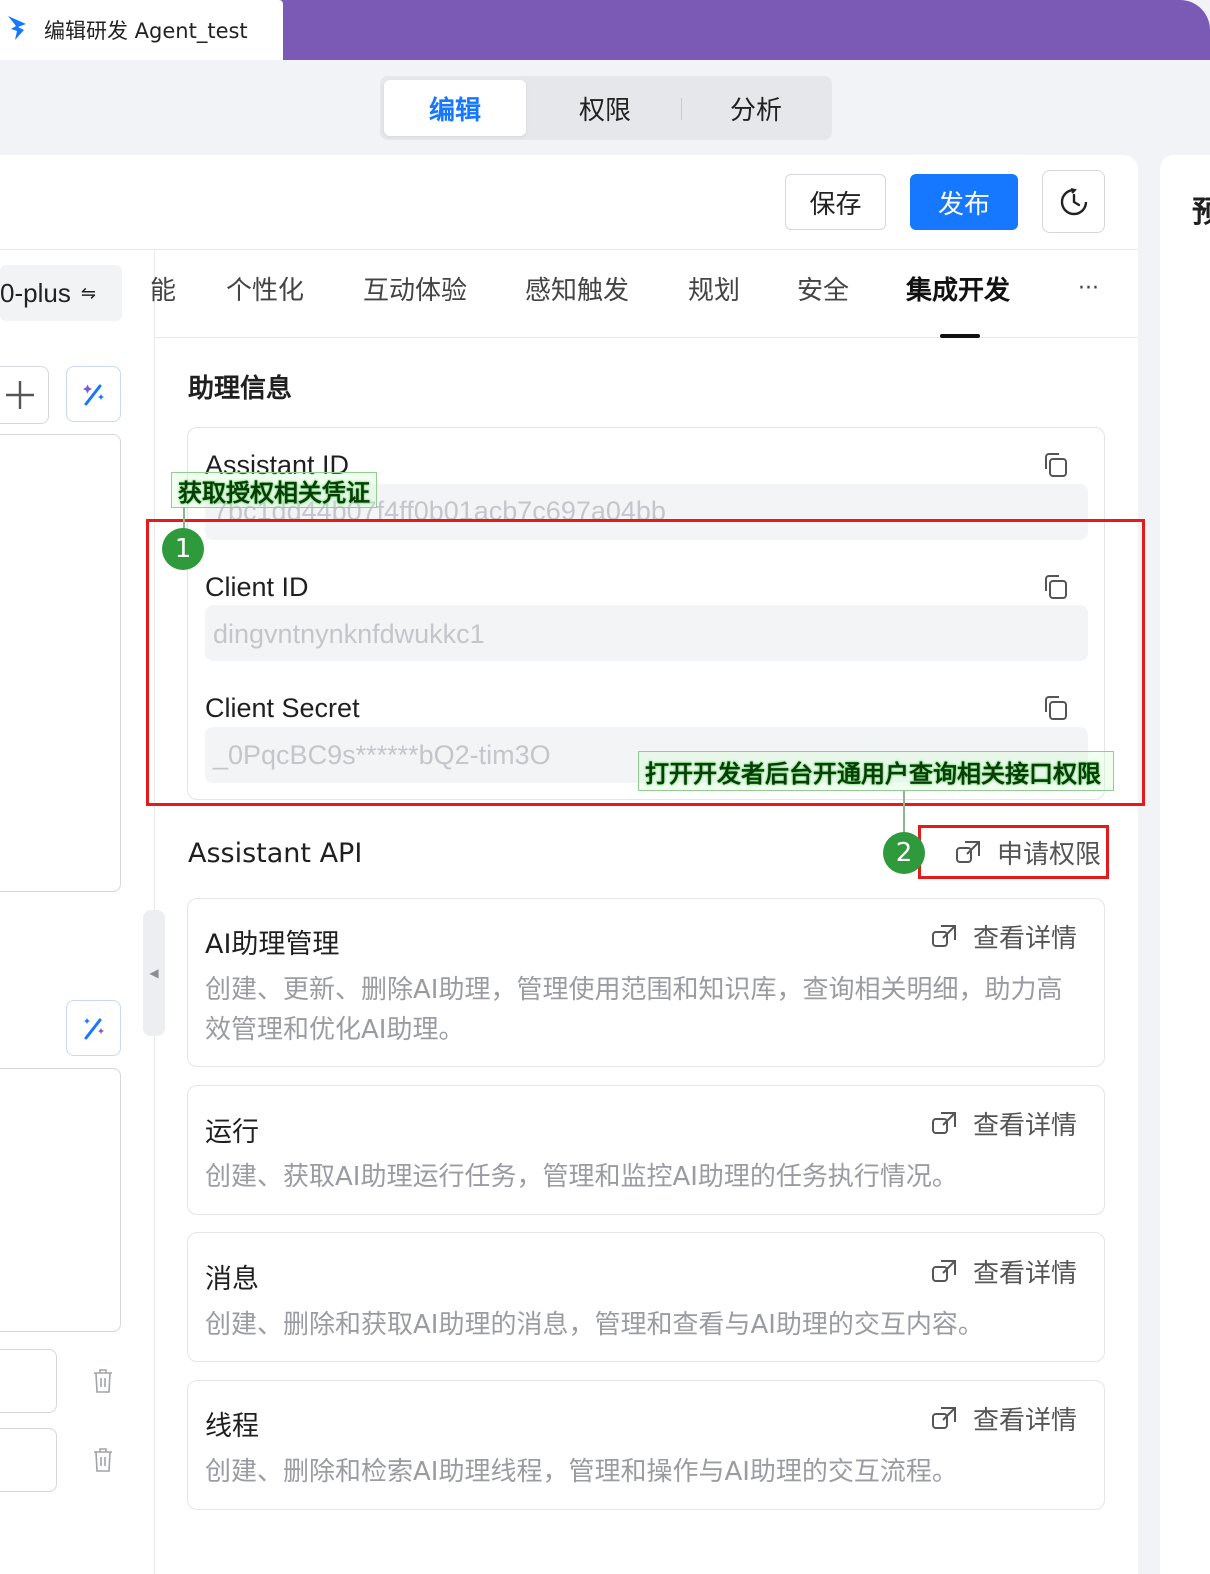 This screenshot has height=1574, width=1210. I want to click on api-card-title: AI助理管理, so click(272, 944).